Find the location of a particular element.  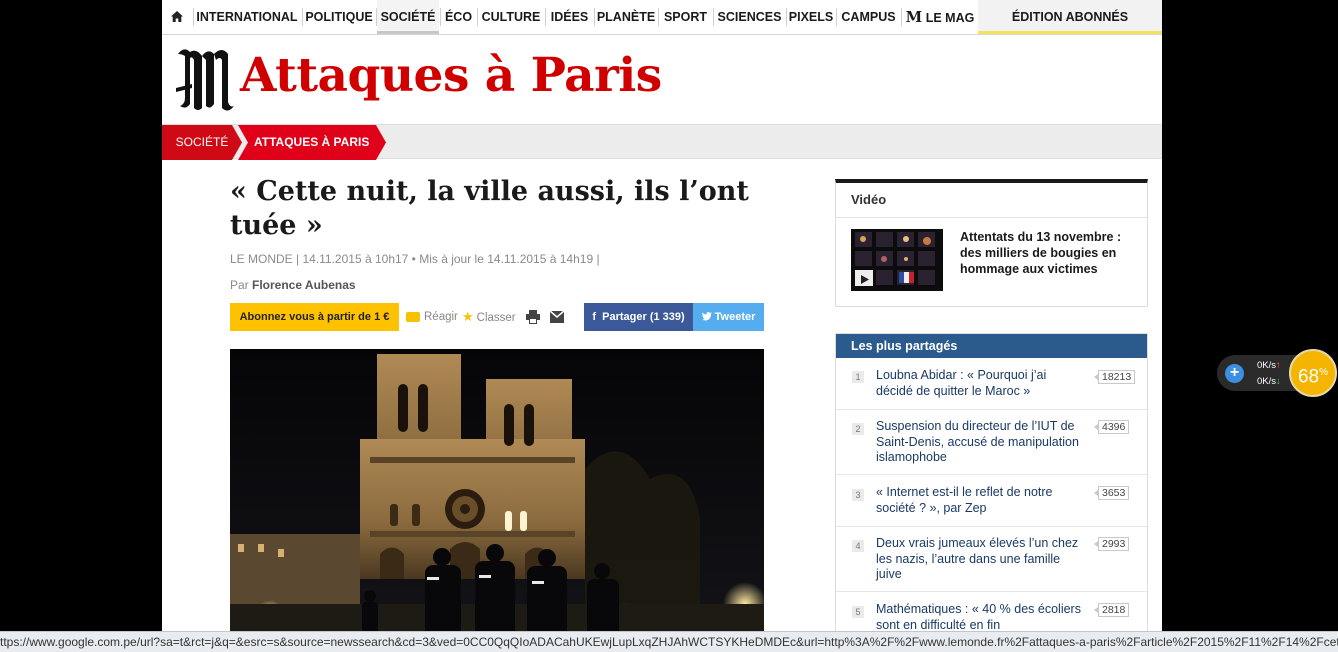

gauge-unit: % is located at coordinates (1324, 372).